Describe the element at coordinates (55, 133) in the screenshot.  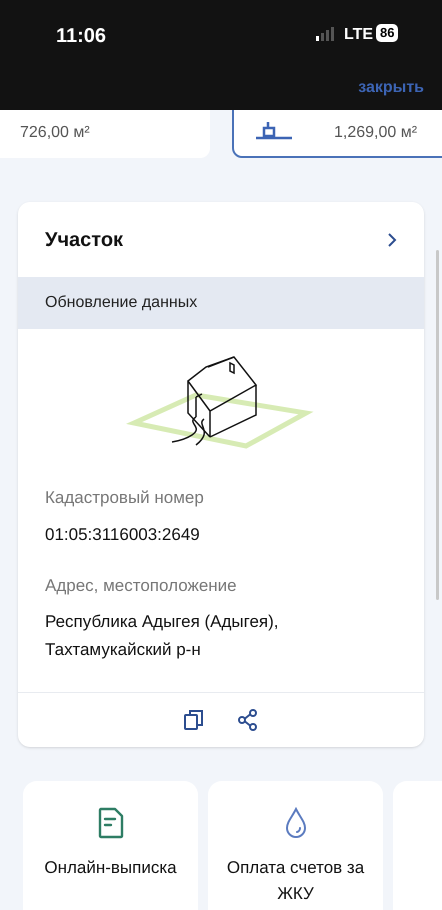
I see `area-value: 726,00 м²` at that location.